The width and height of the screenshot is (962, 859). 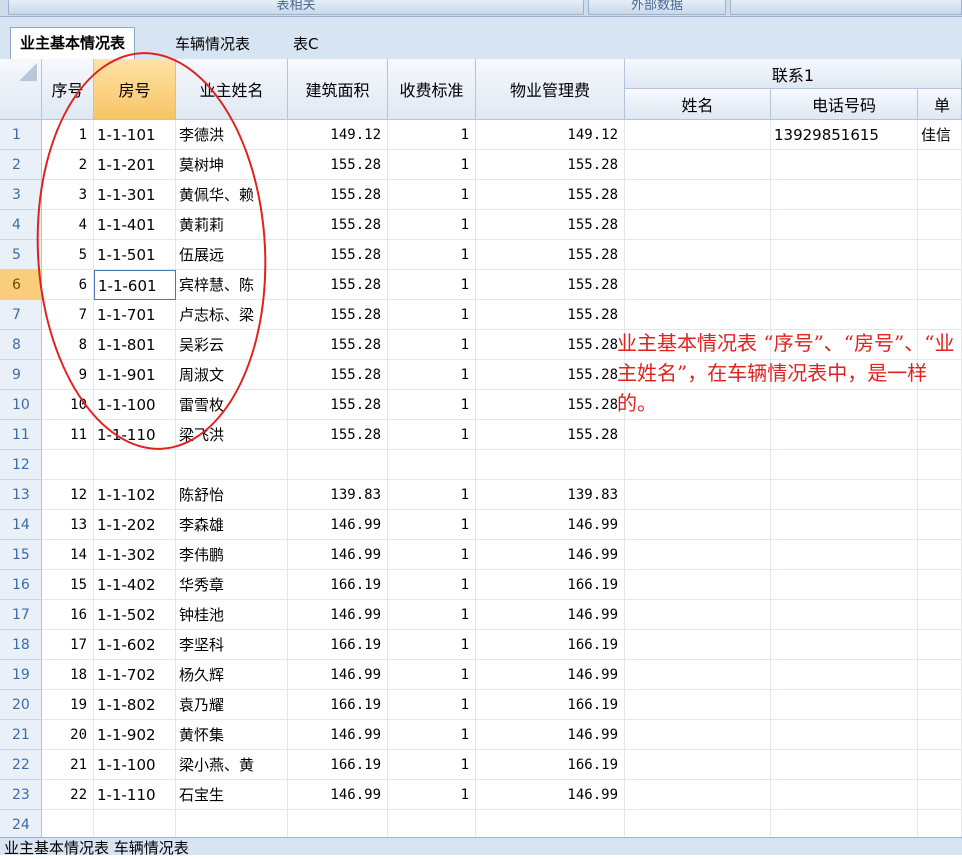 I want to click on cell-owner: 黄怀集, so click(x=232, y=735).